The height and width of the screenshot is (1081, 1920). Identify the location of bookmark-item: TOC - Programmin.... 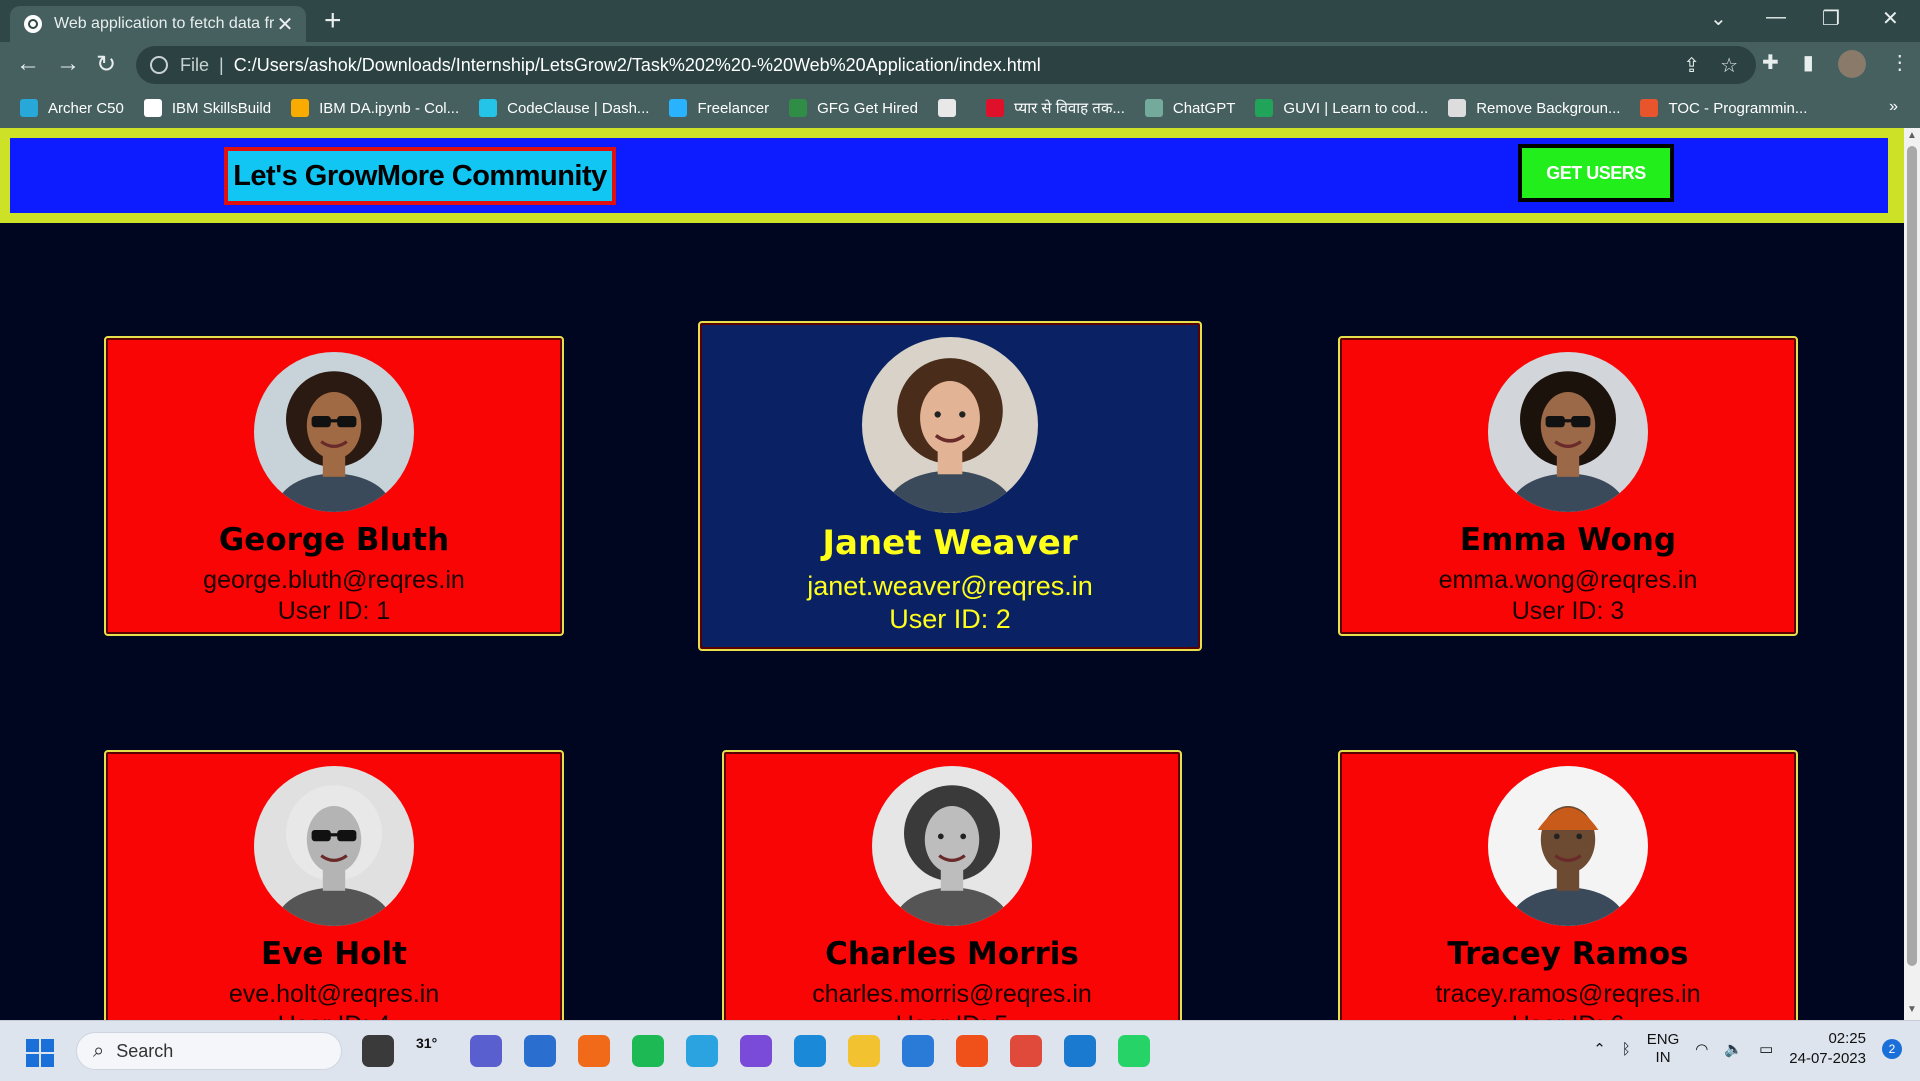
(1723, 108).